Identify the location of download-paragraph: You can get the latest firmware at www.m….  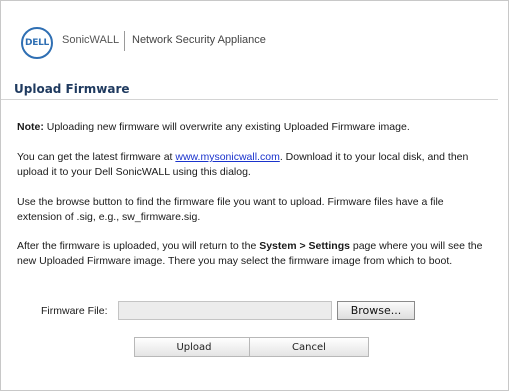
(252, 165).